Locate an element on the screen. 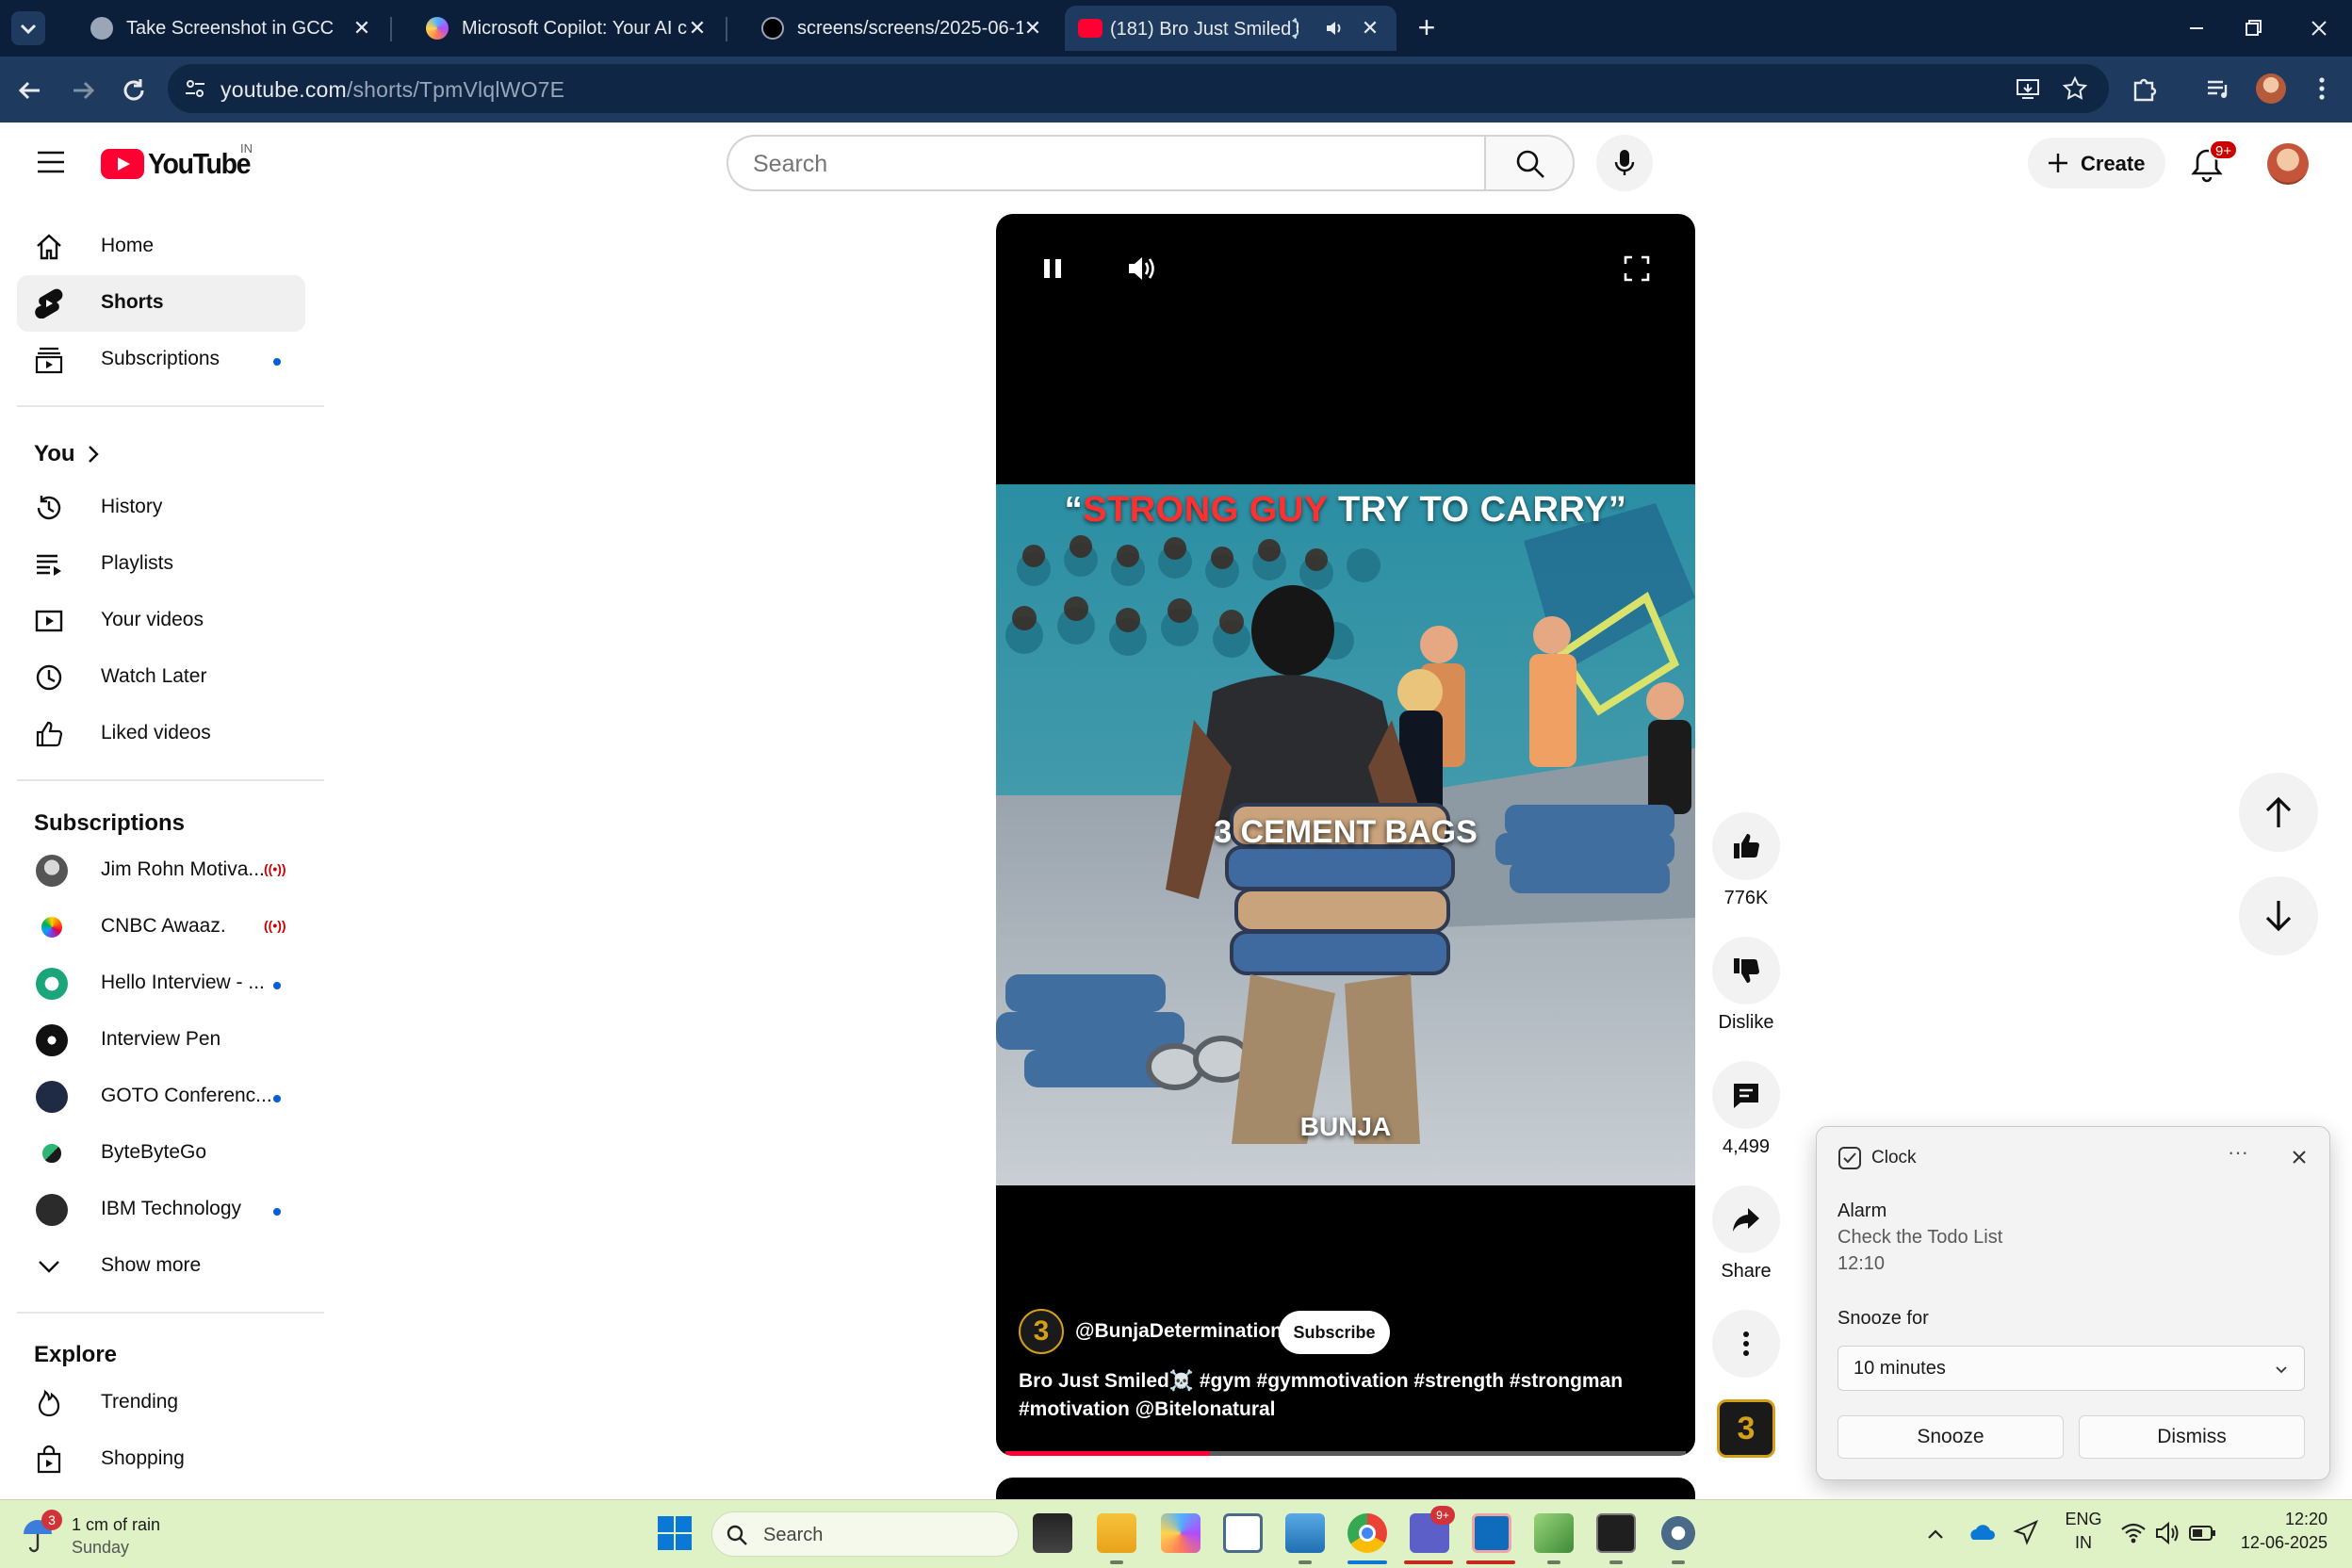 The image size is (2352, 1568). window-close-button is located at coordinates (2319, 28).